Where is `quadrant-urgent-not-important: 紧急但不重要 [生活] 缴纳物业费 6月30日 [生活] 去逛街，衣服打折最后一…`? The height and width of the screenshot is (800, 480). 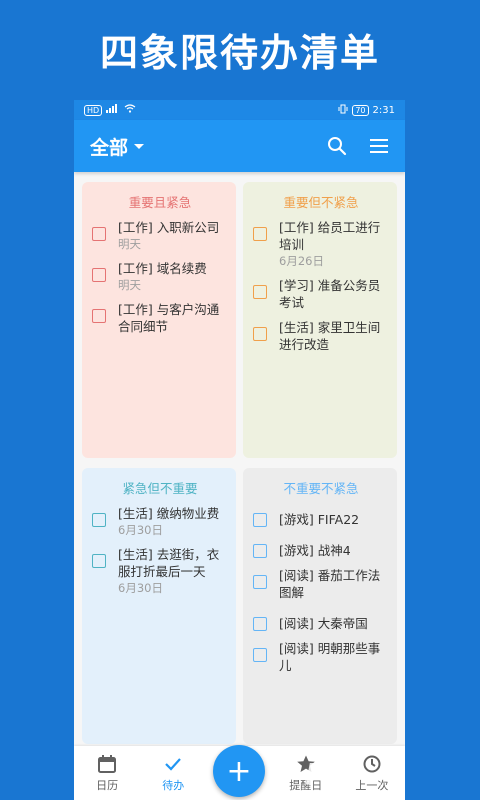 quadrant-urgent-not-important: 紧急但不重要 [生活] 缴纳物业费 6月30日 [生活] 去逛街，衣服打折最后一… is located at coordinates (159, 606).